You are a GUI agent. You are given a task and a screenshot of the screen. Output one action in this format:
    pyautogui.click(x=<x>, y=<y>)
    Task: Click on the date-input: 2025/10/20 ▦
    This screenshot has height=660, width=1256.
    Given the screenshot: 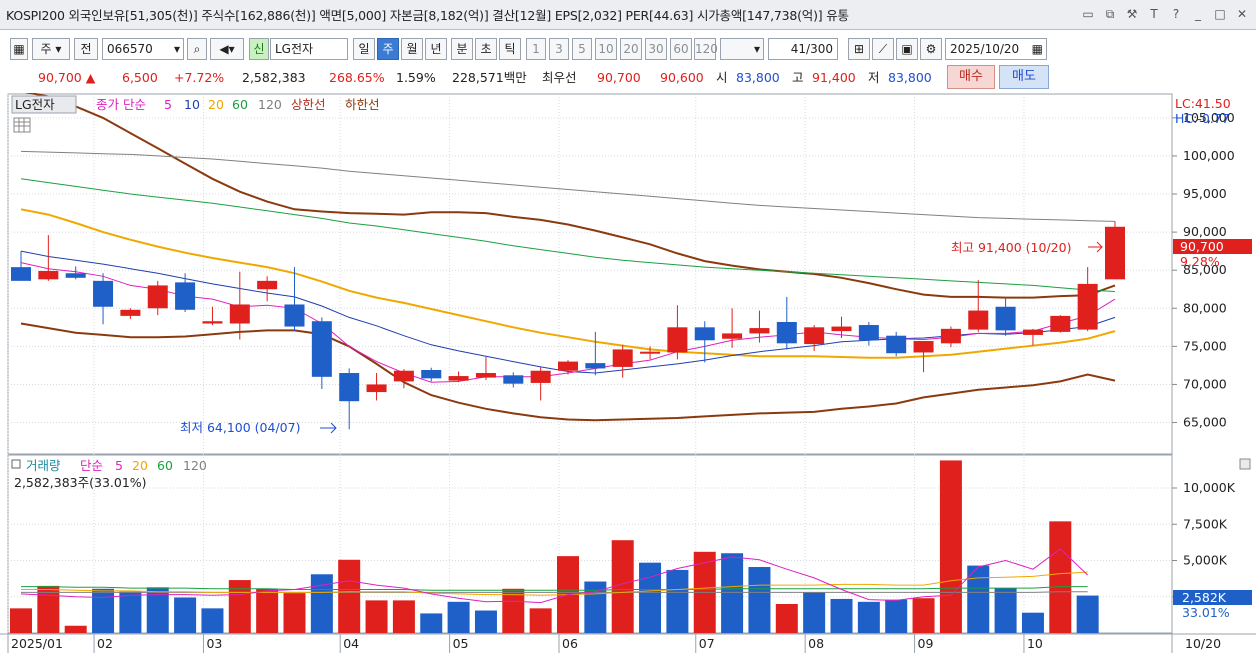 What is the action you would take?
    pyautogui.click(x=996, y=49)
    